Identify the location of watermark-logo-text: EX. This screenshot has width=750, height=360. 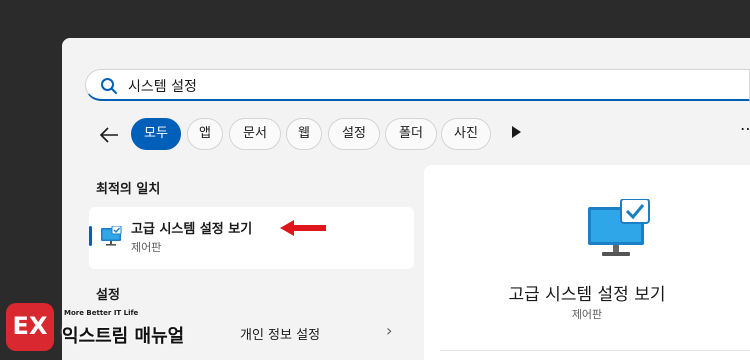
(30, 326).